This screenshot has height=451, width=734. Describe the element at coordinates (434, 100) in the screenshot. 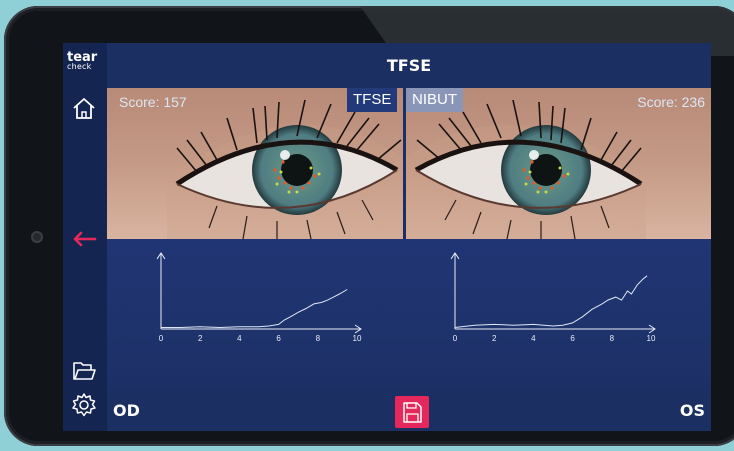

I see `tab-nibut: NIBUT` at that location.